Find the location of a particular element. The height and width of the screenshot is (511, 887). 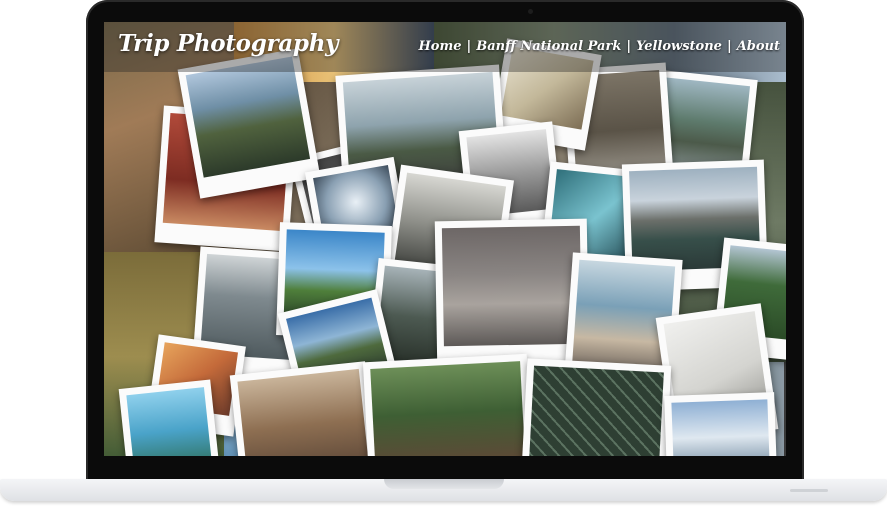

nav-home: Home is located at coordinates (440, 46).